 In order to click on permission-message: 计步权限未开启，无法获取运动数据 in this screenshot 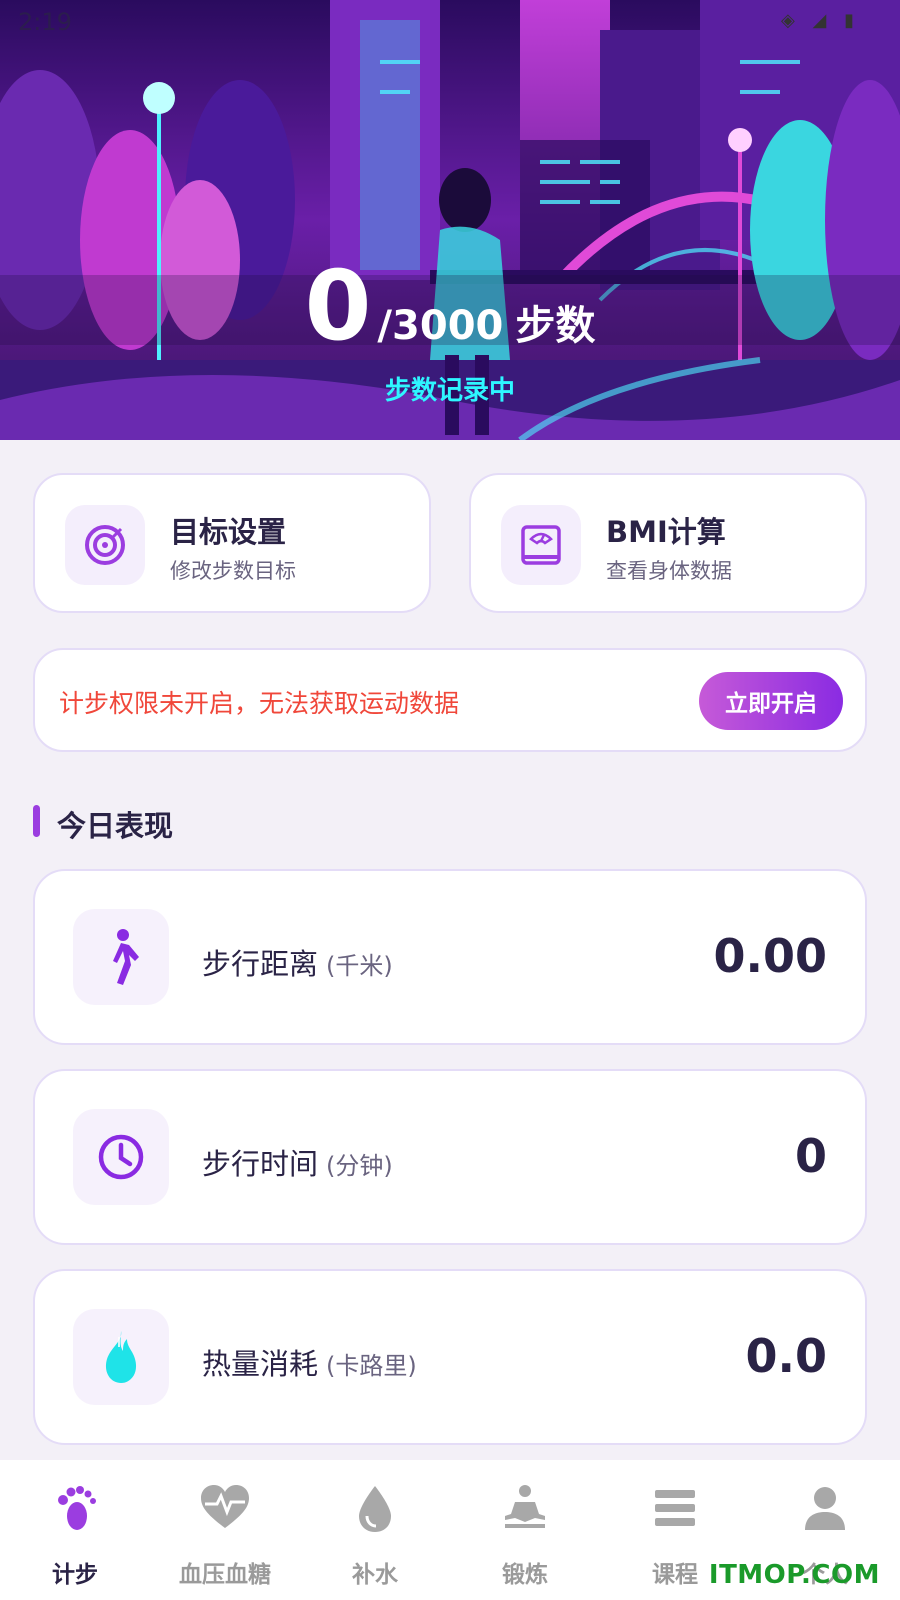, I will do `click(259, 703)`.